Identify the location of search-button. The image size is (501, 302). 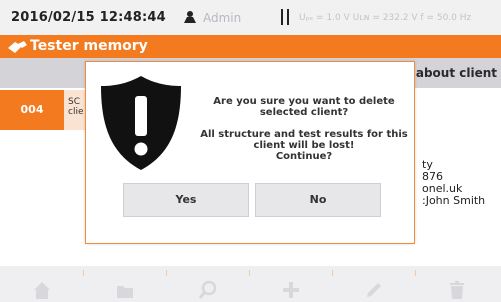
(207, 284).